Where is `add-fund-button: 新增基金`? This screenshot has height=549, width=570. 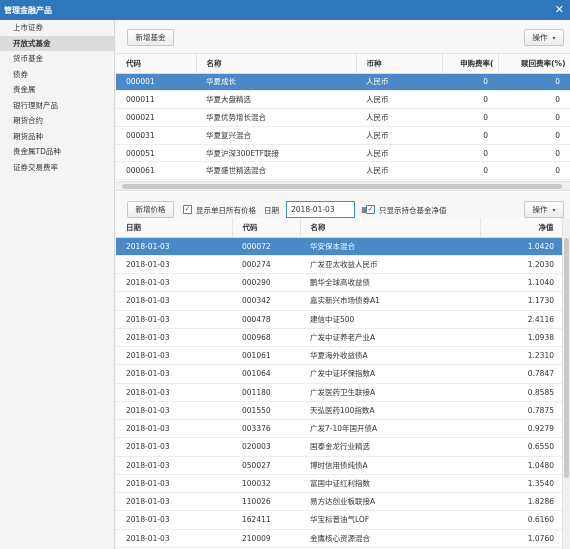
add-fund-button: 新增基金 is located at coordinates (150, 37).